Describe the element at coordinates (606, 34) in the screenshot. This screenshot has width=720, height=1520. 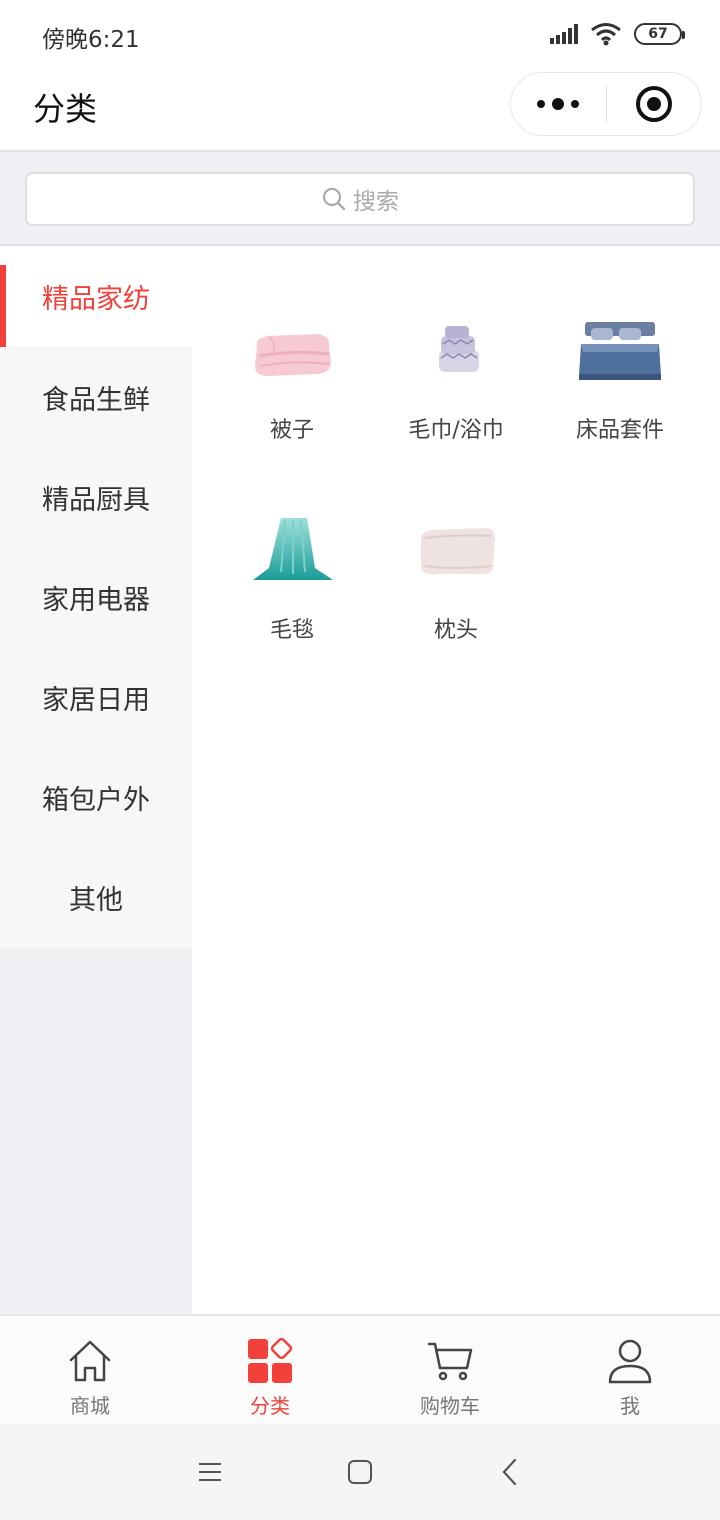
I see `wifi-icon` at that location.